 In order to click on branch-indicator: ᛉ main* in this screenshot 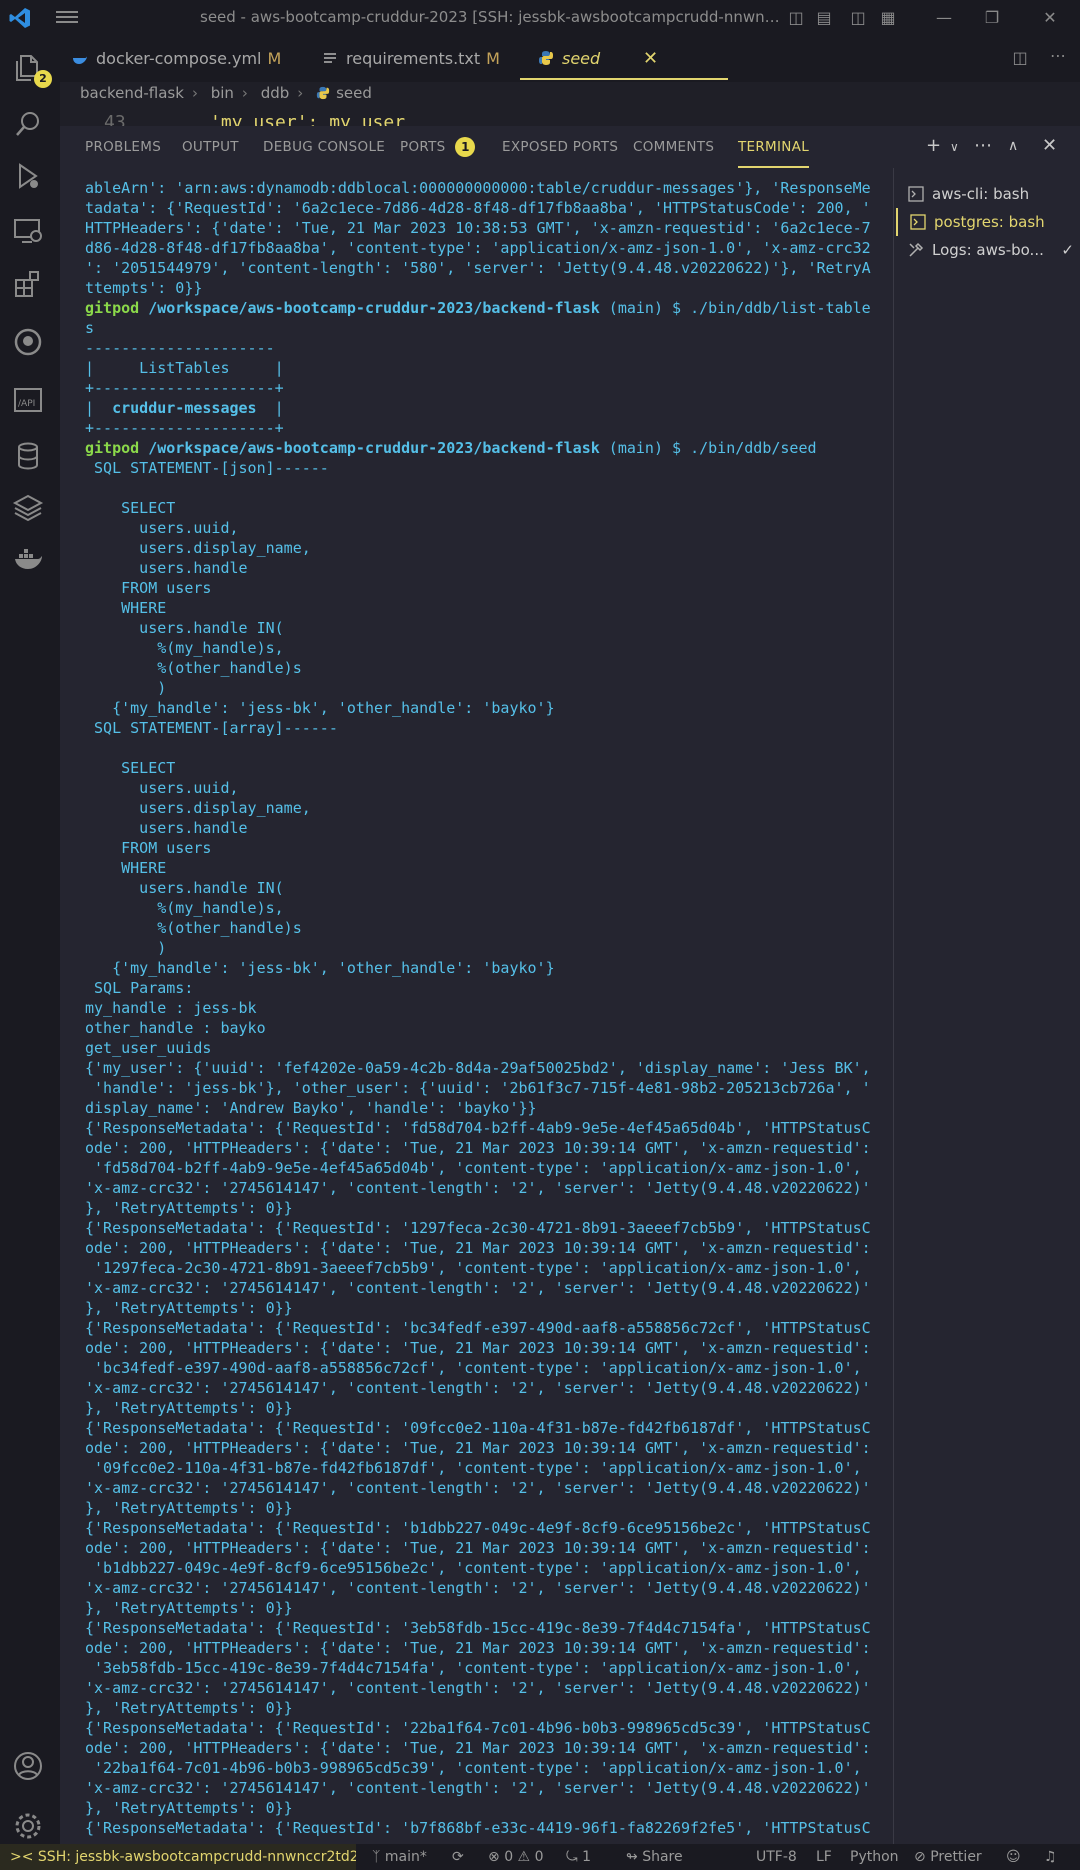, I will do `click(399, 1857)`.